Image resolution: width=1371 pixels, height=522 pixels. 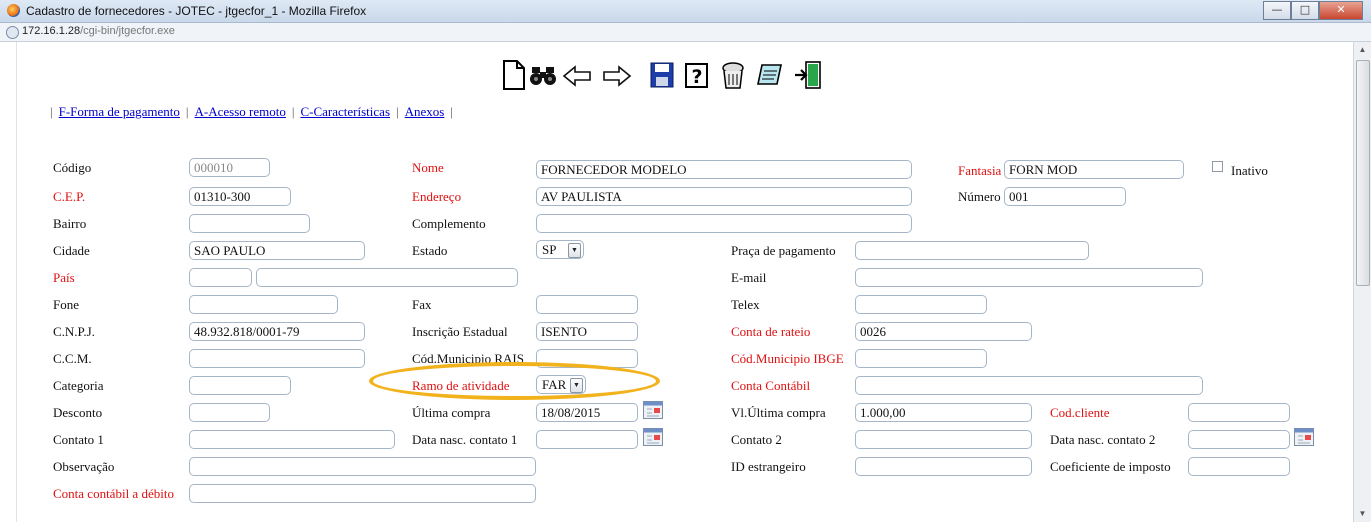 I want to click on telex-field, so click(x=921, y=304).